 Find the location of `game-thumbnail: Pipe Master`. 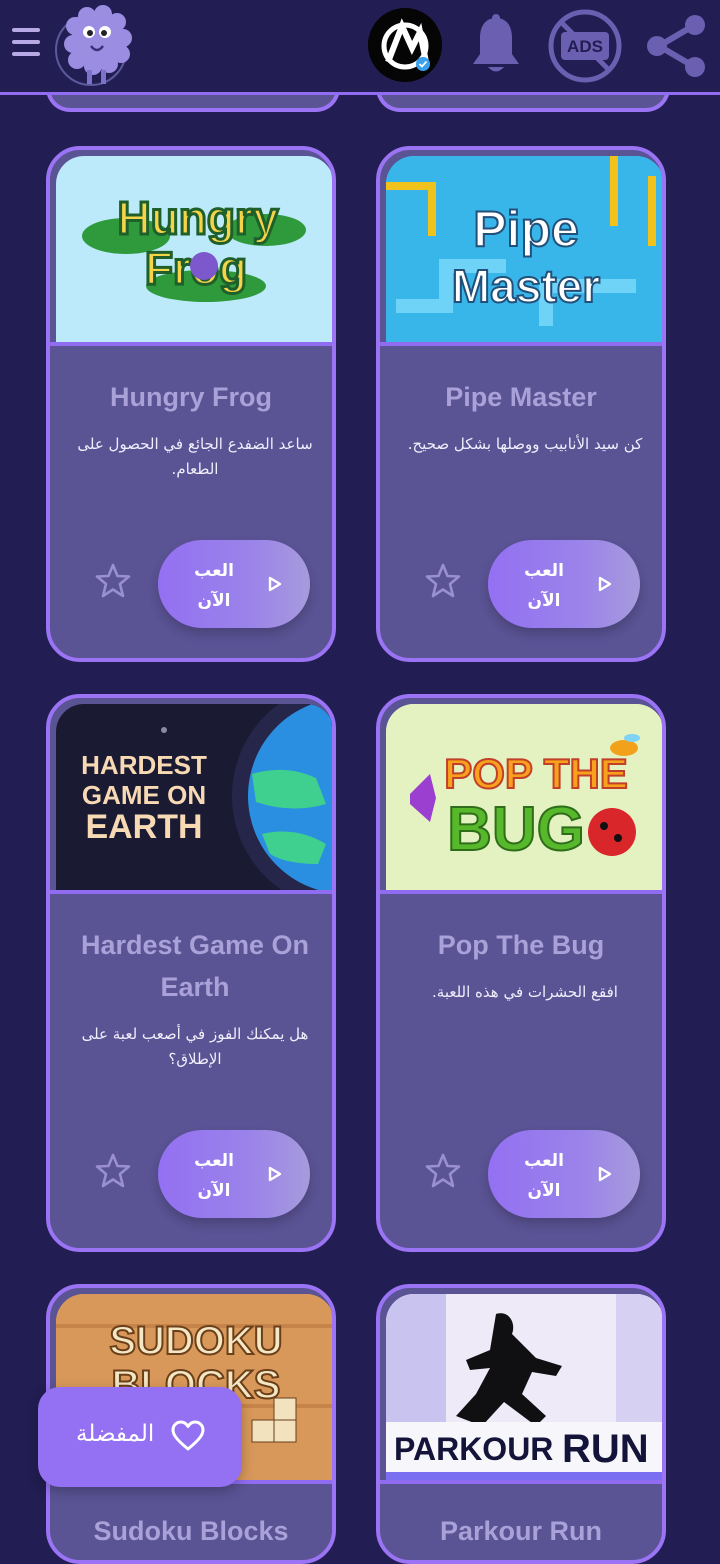

game-thumbnail: Pipe Master is located at coordinates (524, 249).